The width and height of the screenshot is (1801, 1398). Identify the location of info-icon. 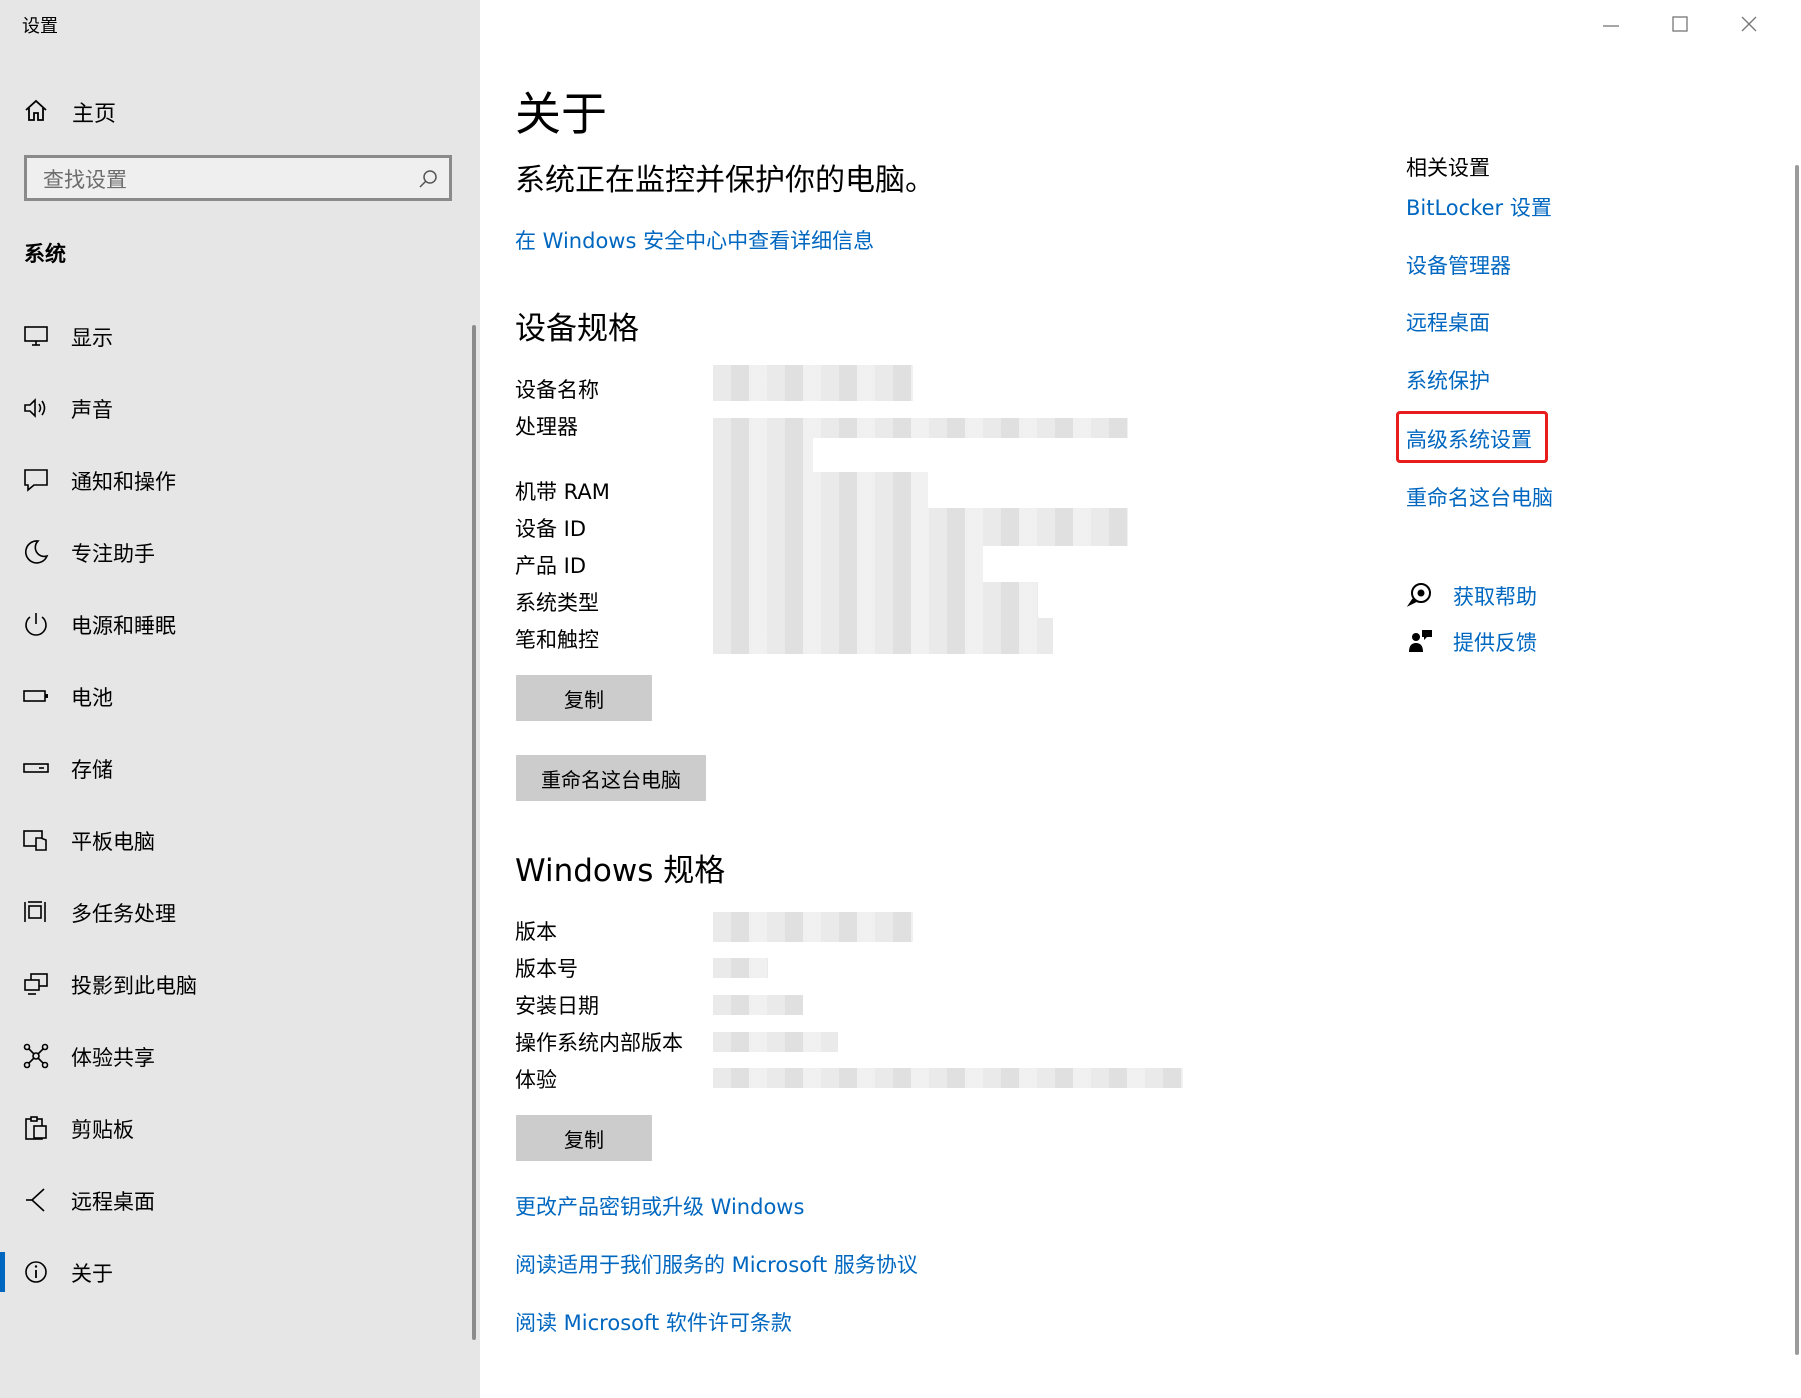
(36, 1272).